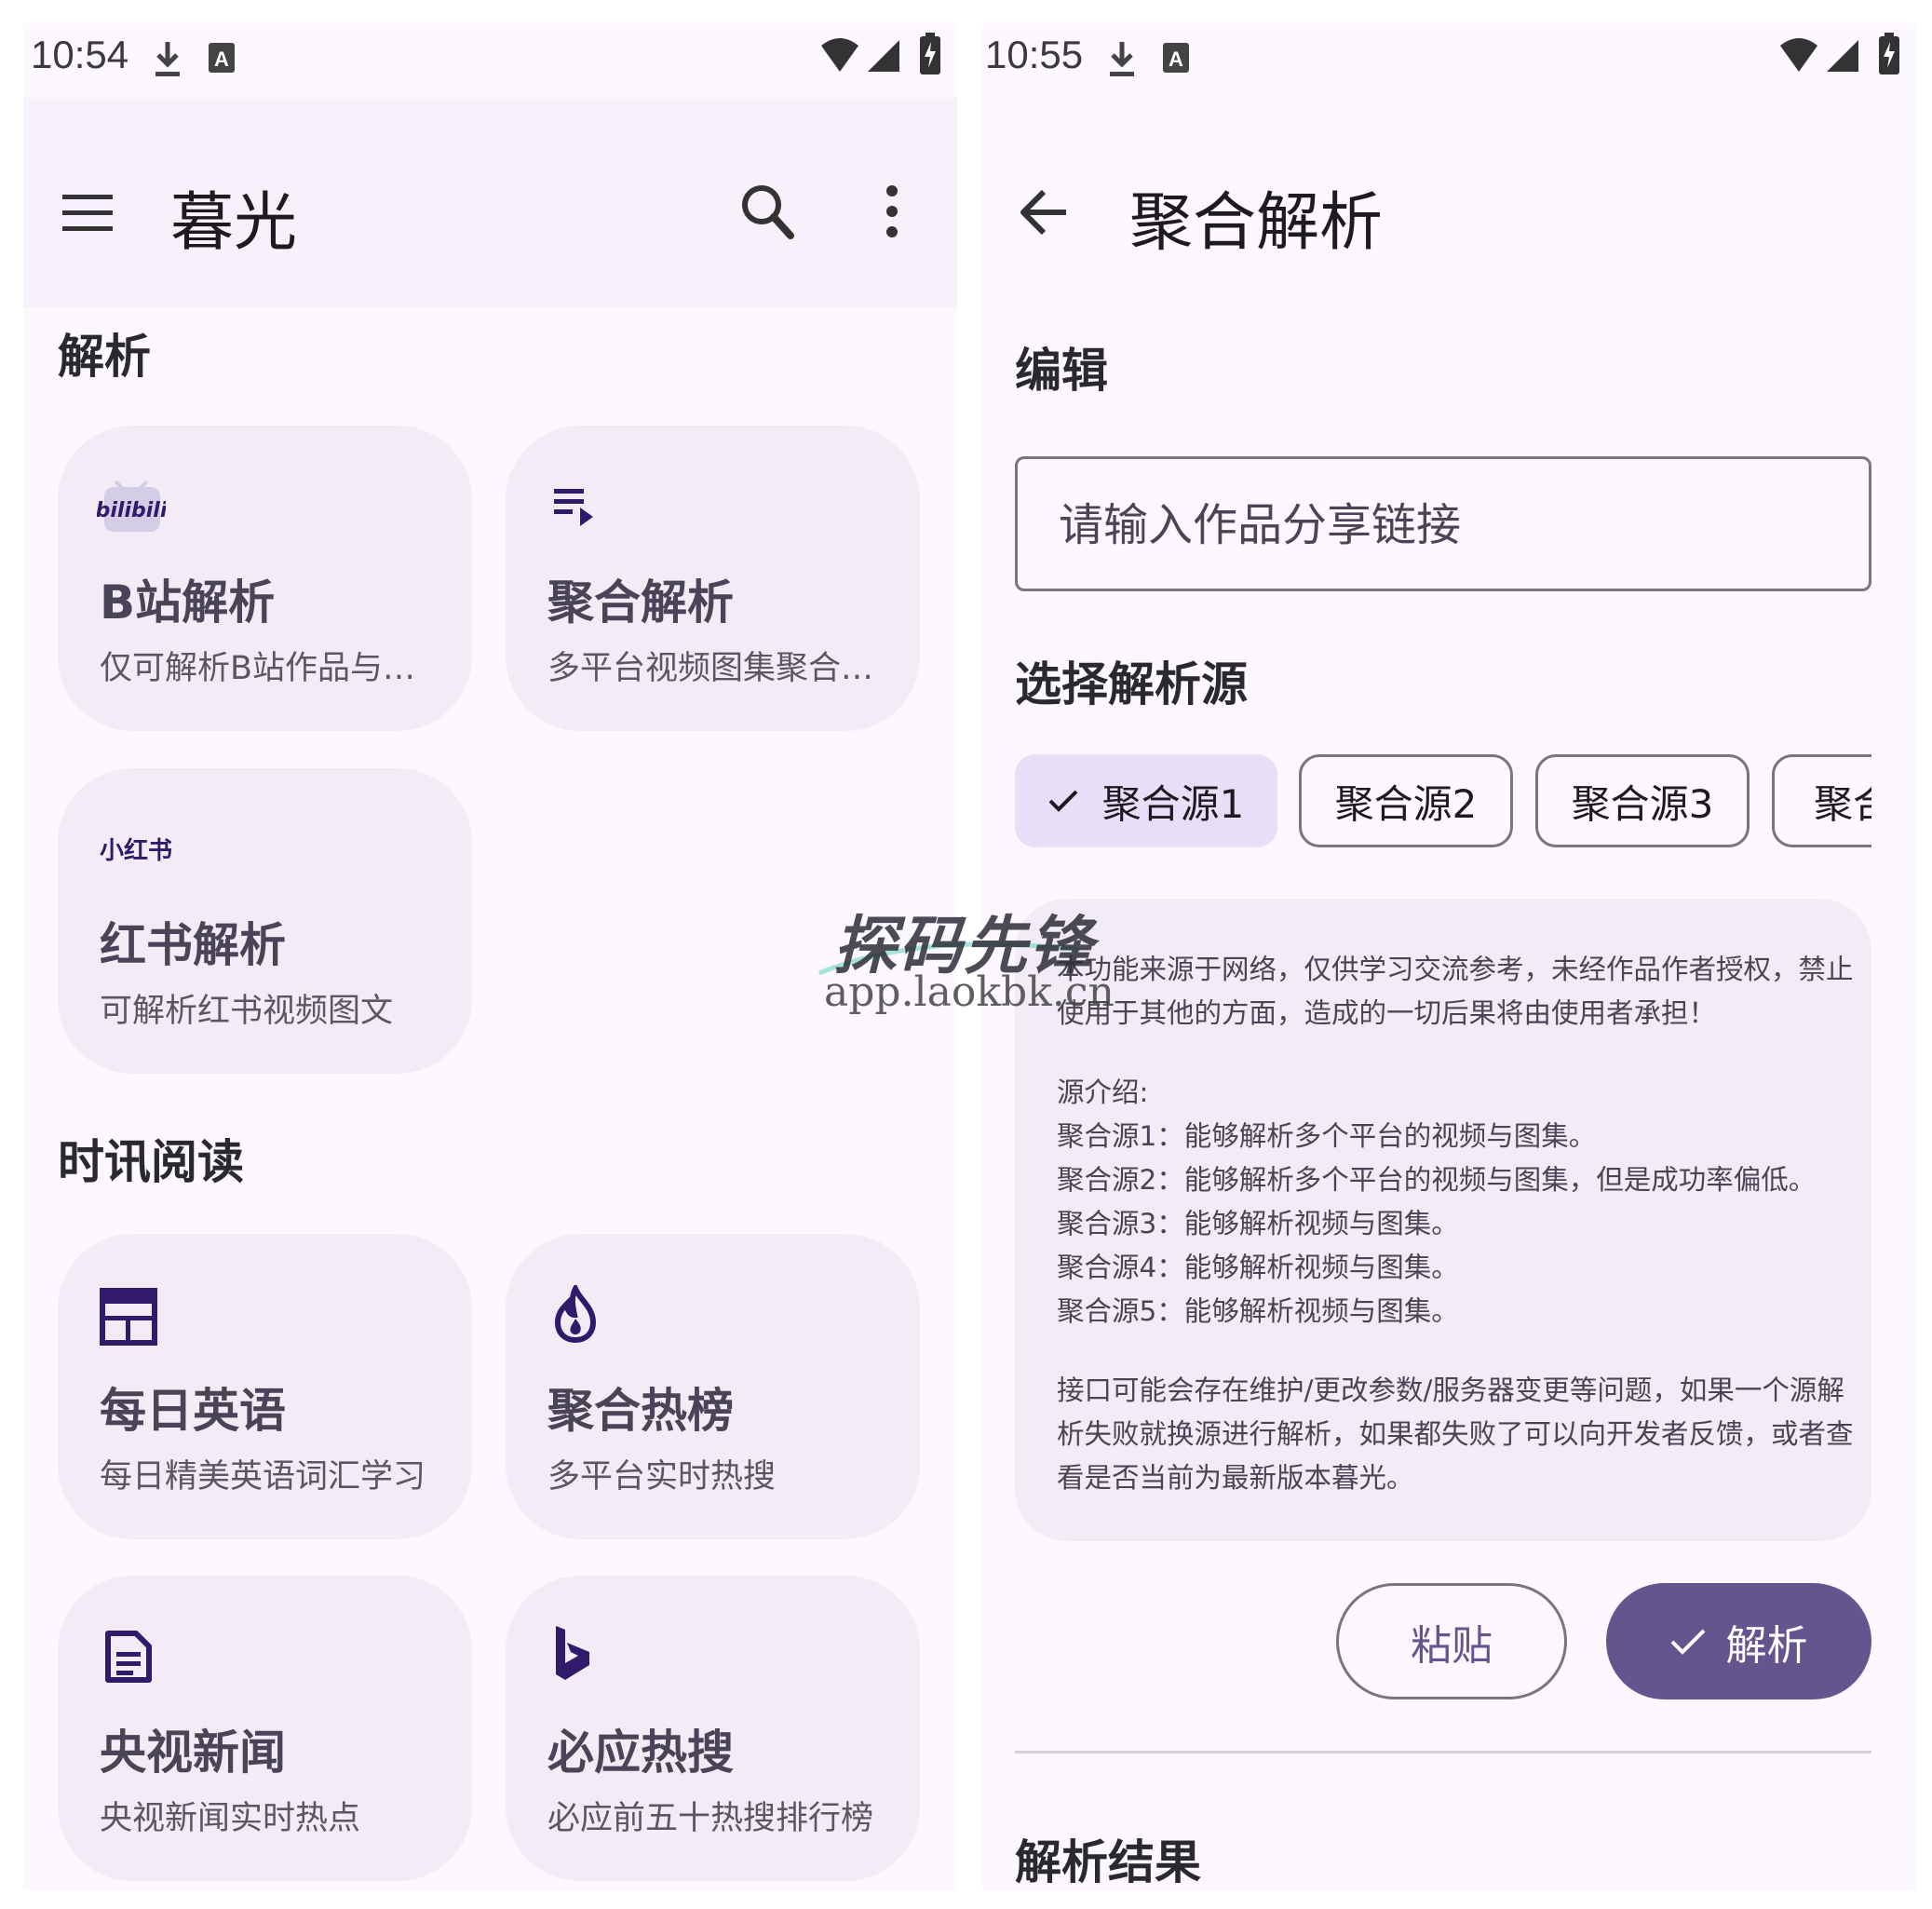  What do you see at coordinates (1643, 803) in the screenshot?
I see `chip-label: 聚合源3` at bounding box center [1643, 803].